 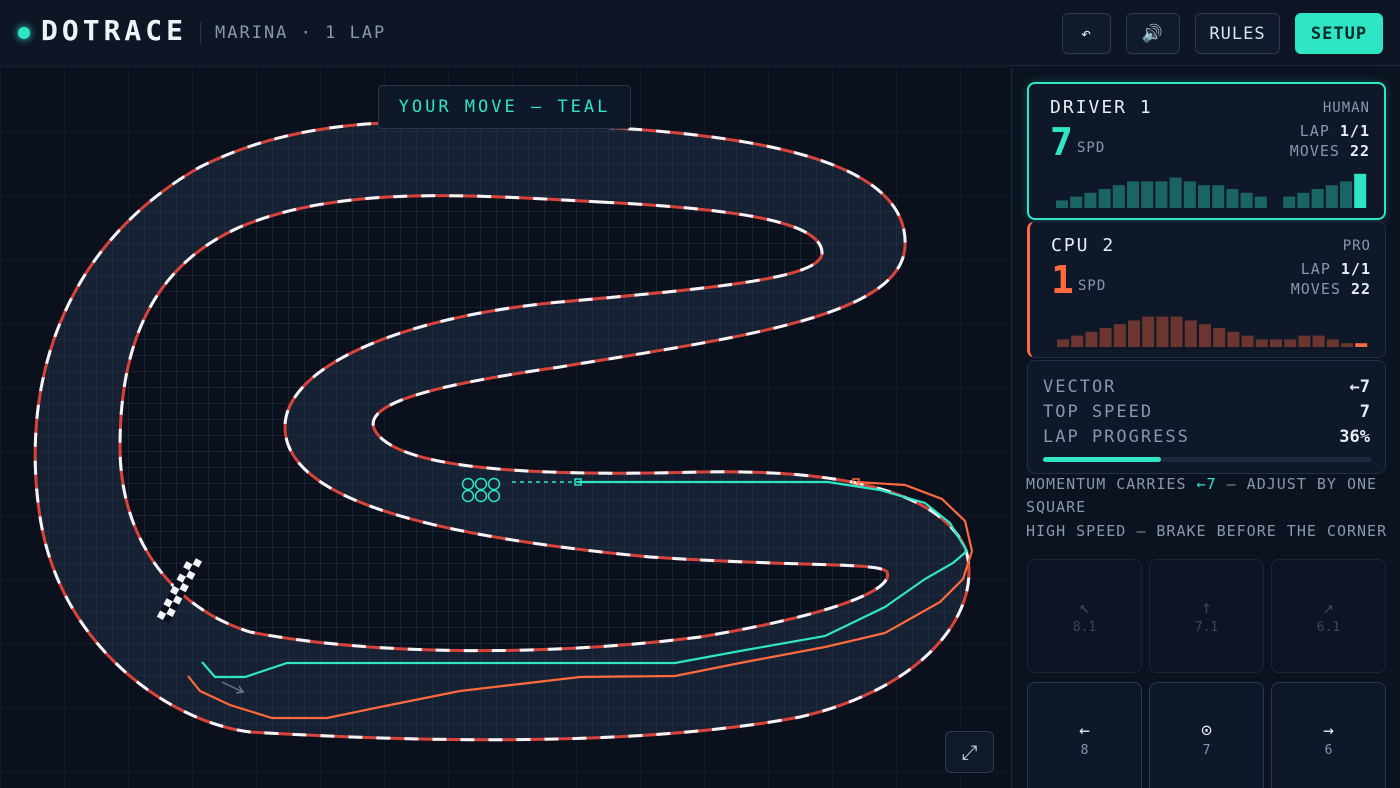 What do you see at coordinates (1206, 735) in the screenshot?
I see `move-button-coast: ⊙ 7` at bounding box center [1206, 735].